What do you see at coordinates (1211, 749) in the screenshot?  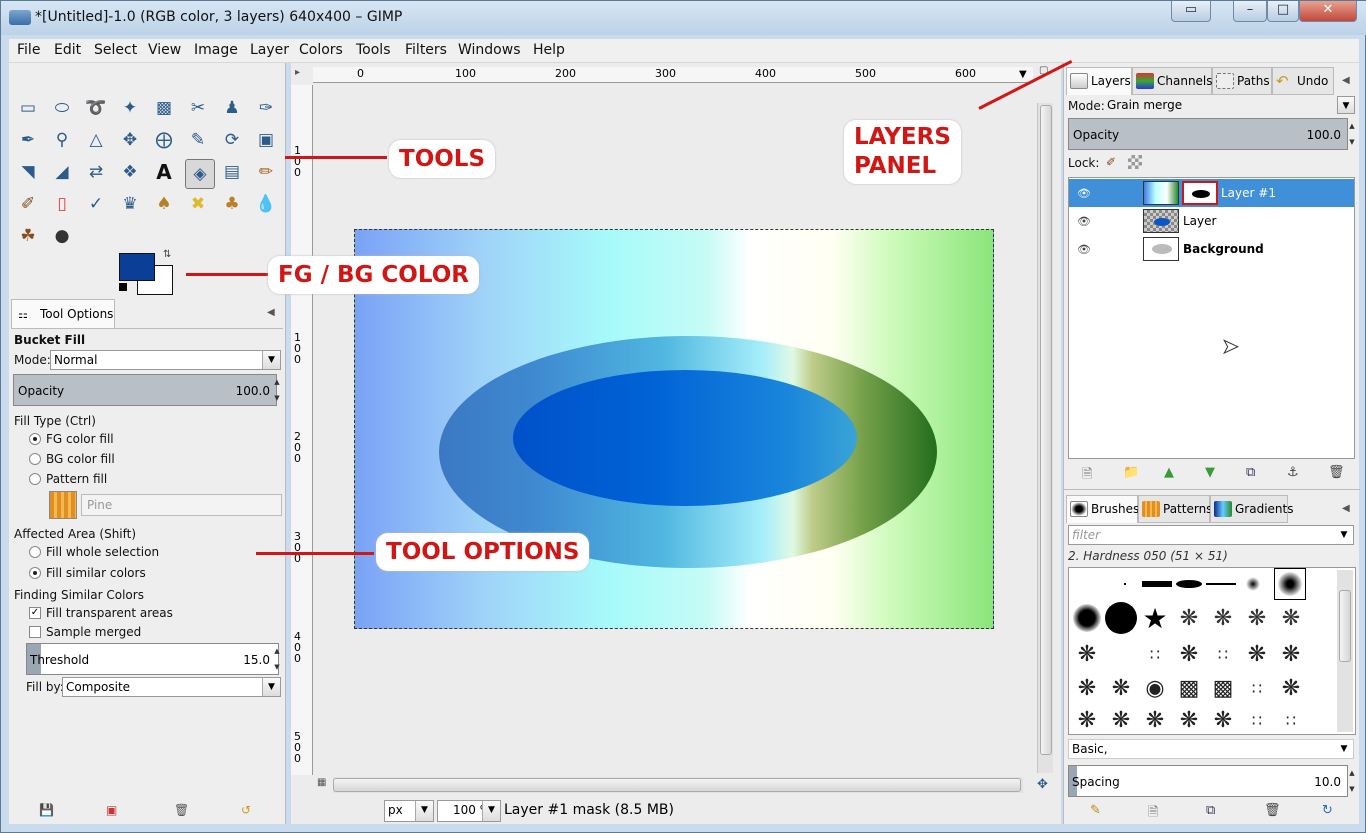 I see `brush-preset-combo: Basic, ▼` at bounding box center [1211, 749].